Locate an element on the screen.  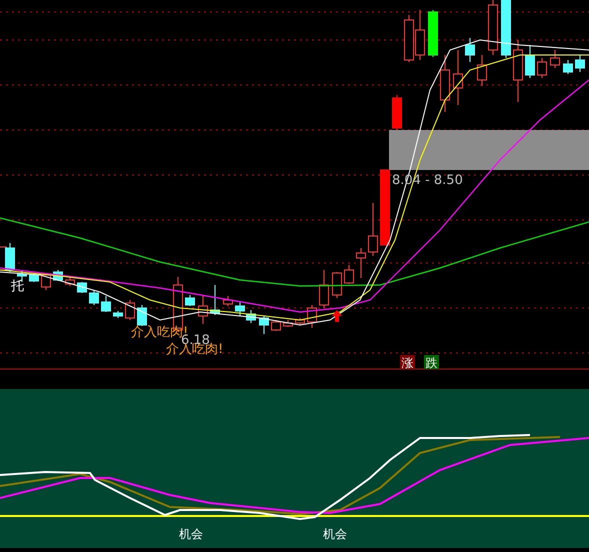
legend-label: 跌 is located at coordinates (432, 363).